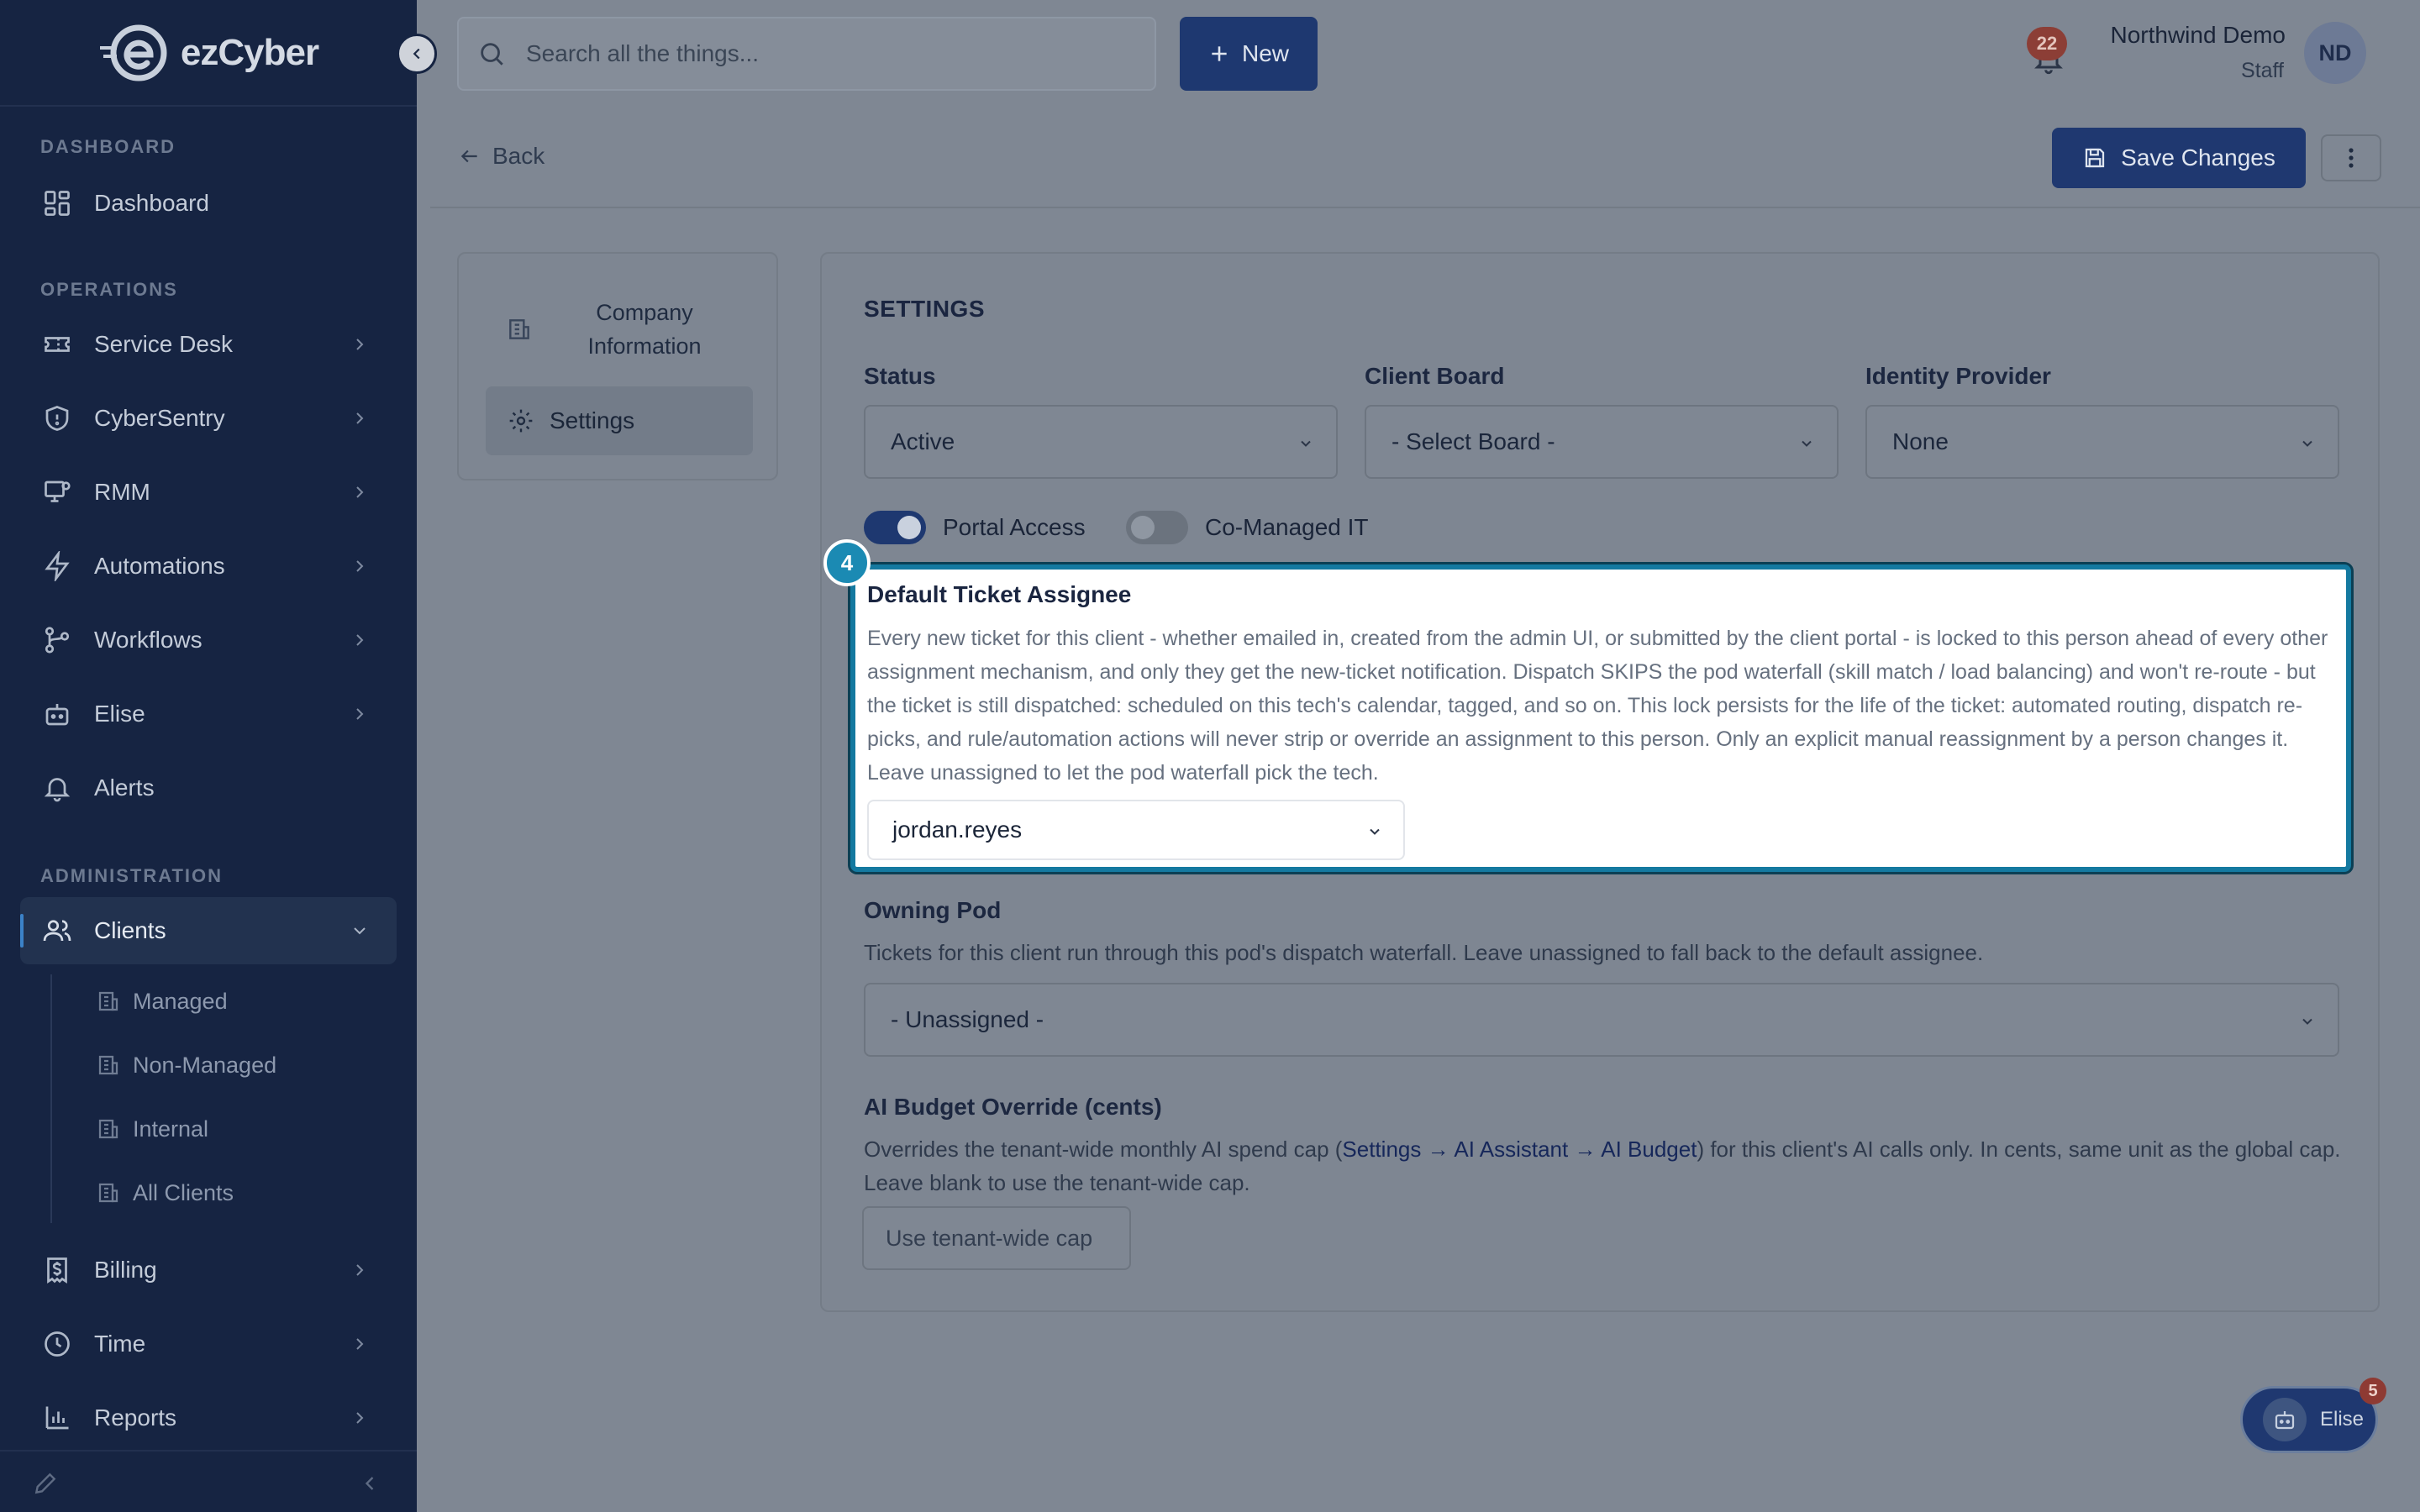  I want to click on client-board-select: - Select Board -, so click(1602, 442).